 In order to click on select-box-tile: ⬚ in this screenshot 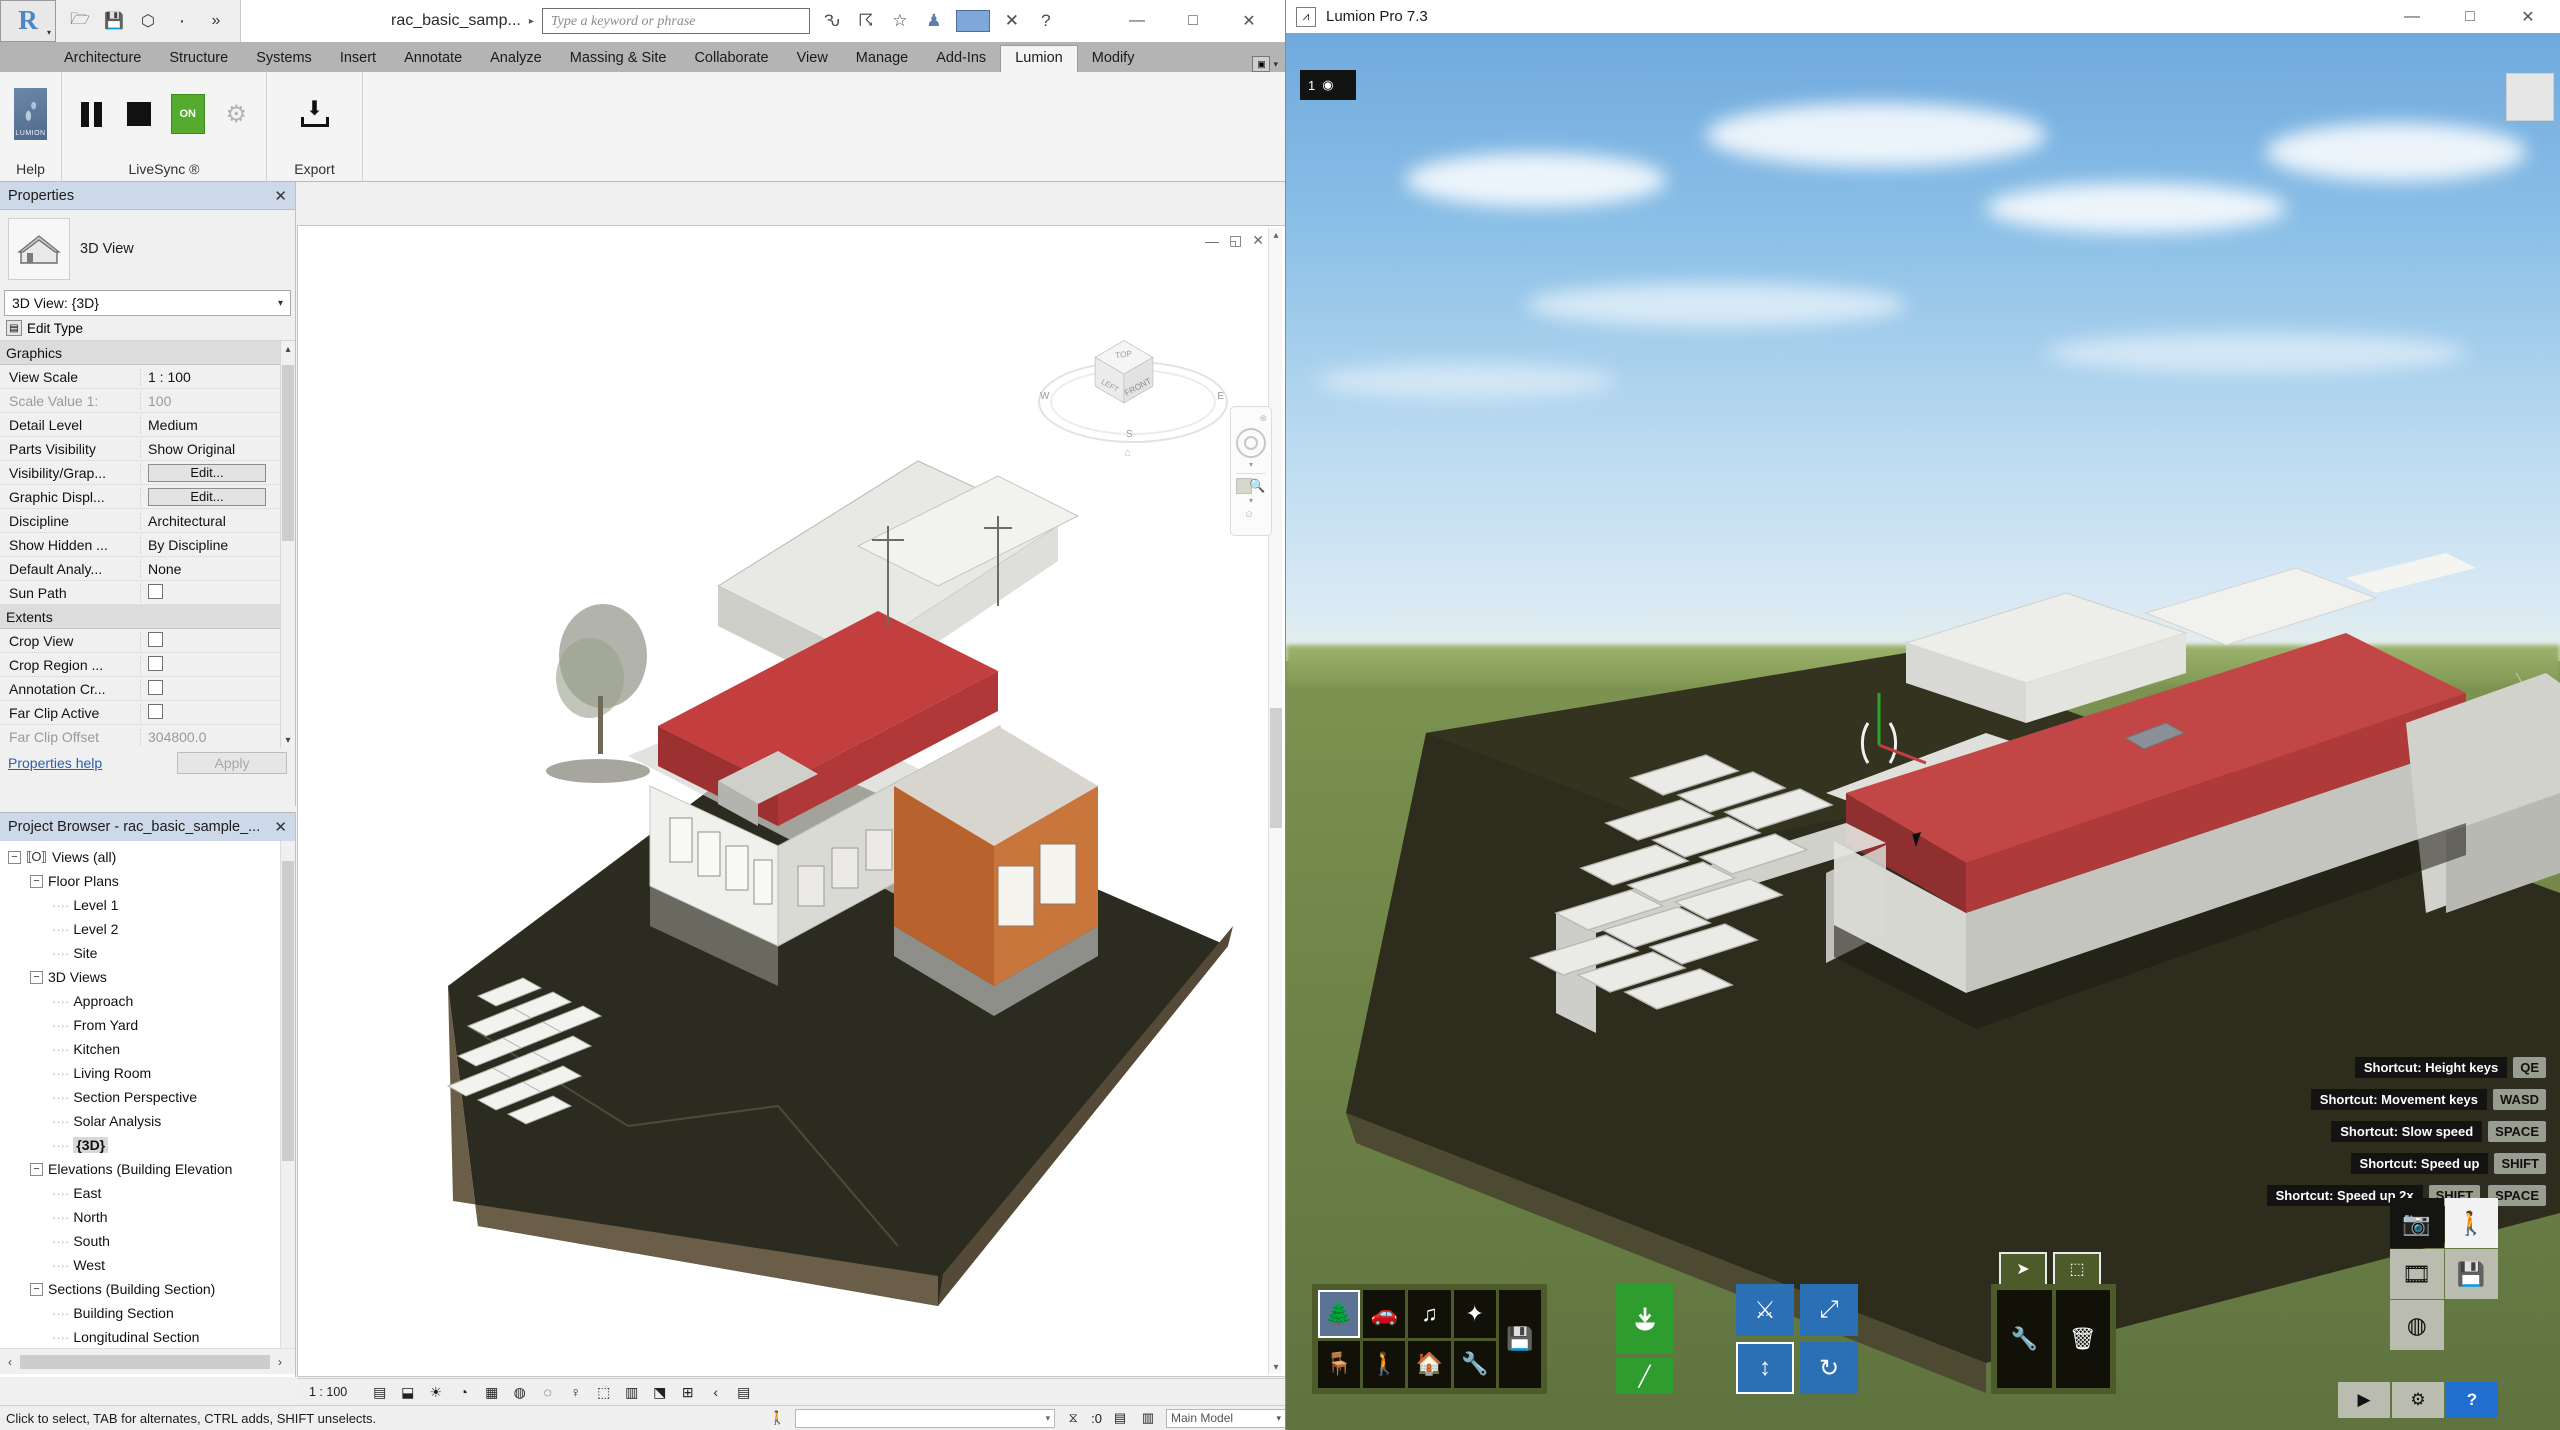, I will do `click(2077, 1268)`.